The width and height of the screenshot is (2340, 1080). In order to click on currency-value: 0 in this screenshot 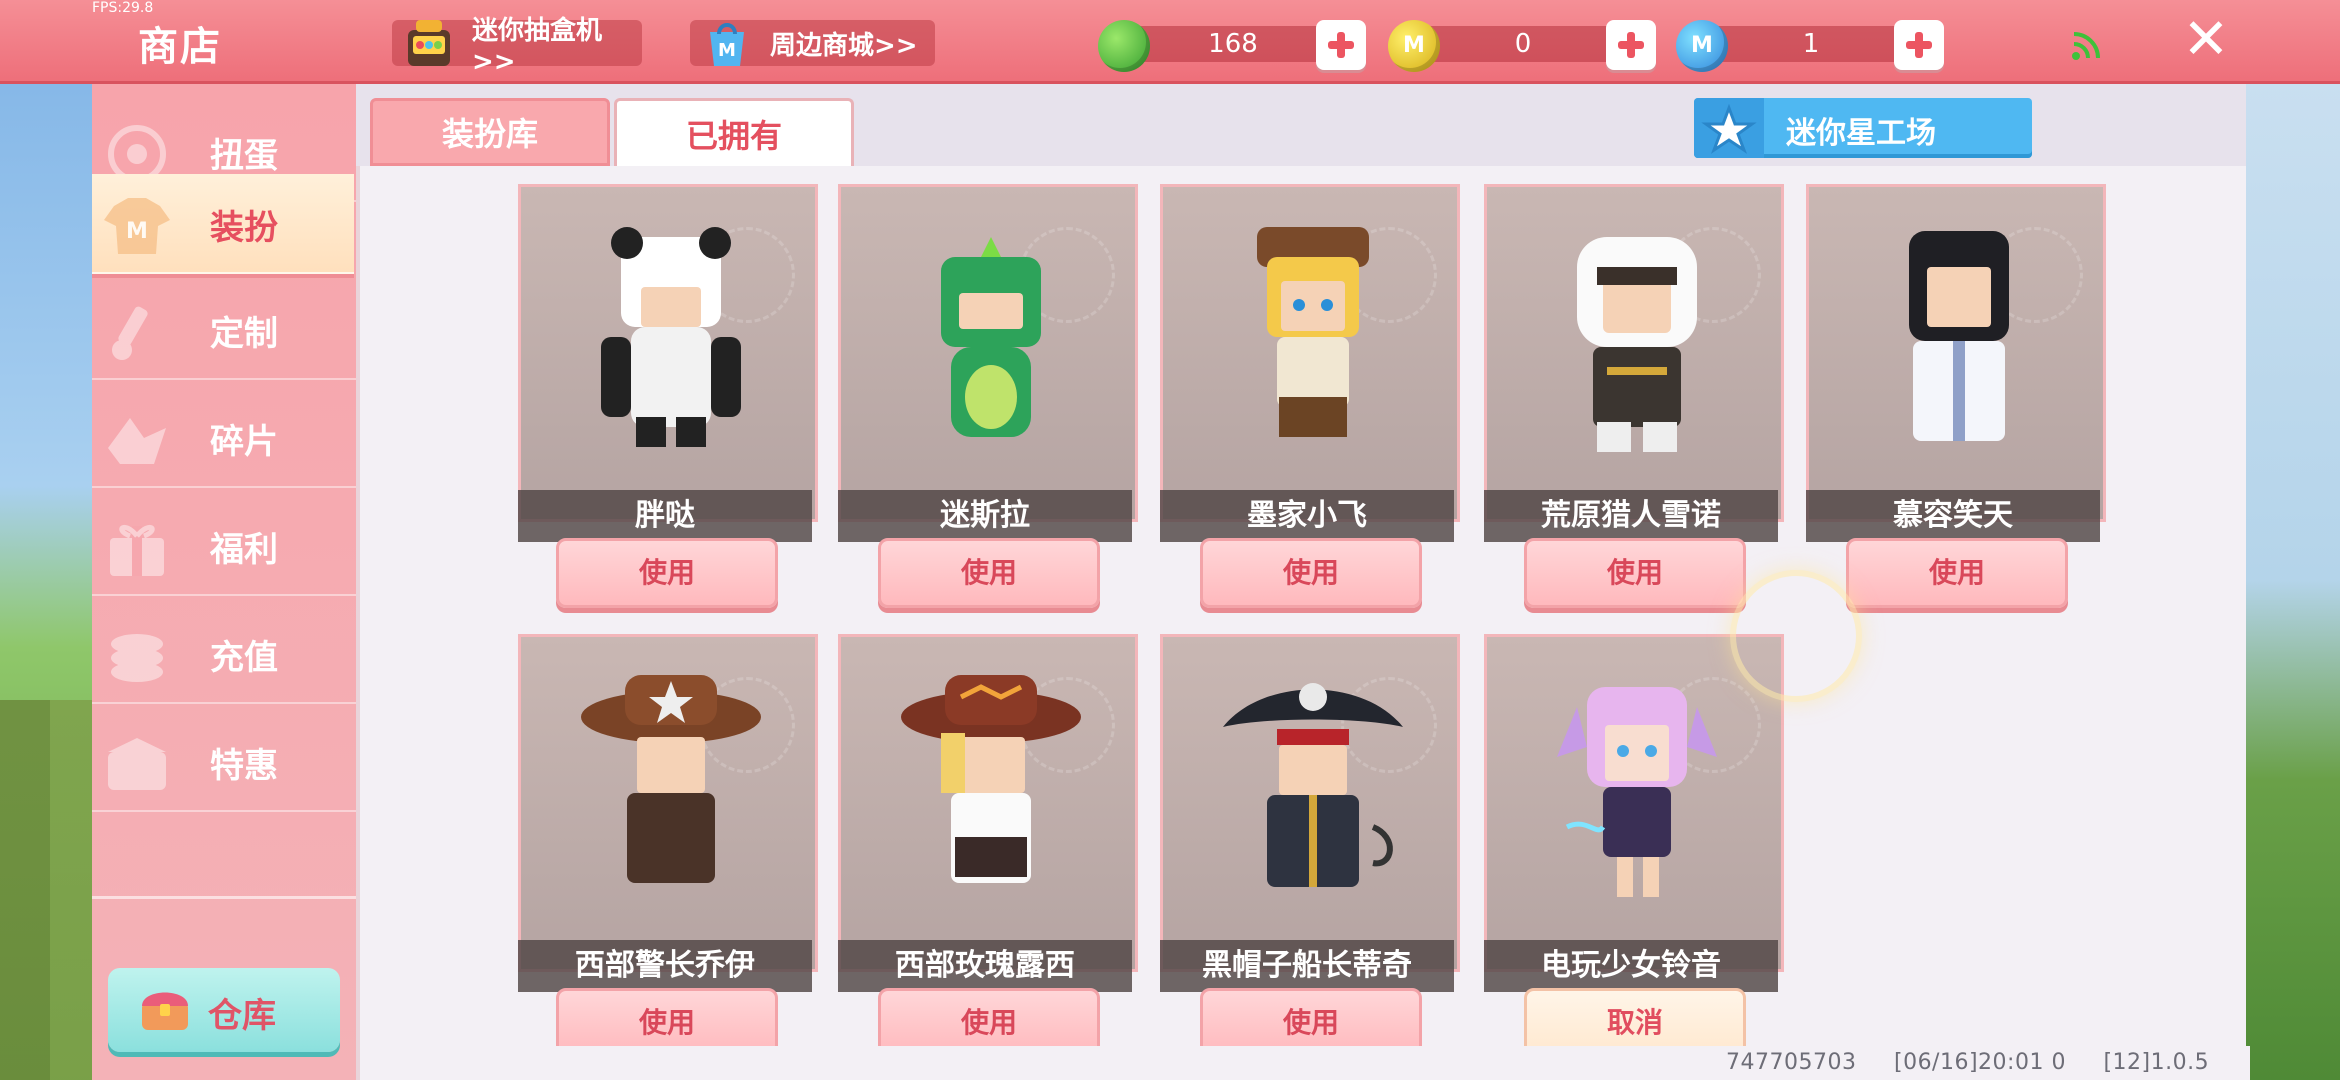, I will do `click(1523, 44)`.